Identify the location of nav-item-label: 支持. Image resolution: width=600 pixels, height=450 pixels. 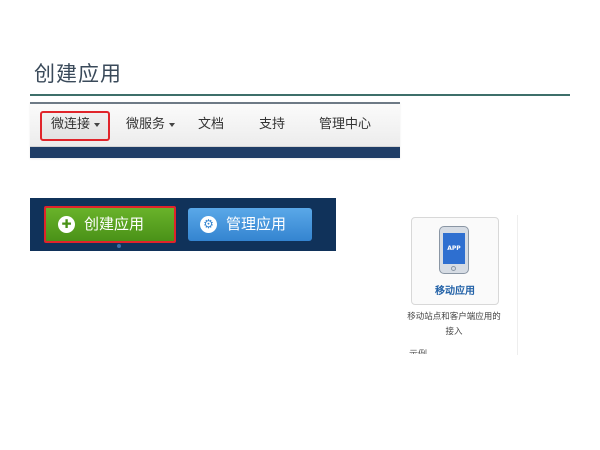
(272, 124).